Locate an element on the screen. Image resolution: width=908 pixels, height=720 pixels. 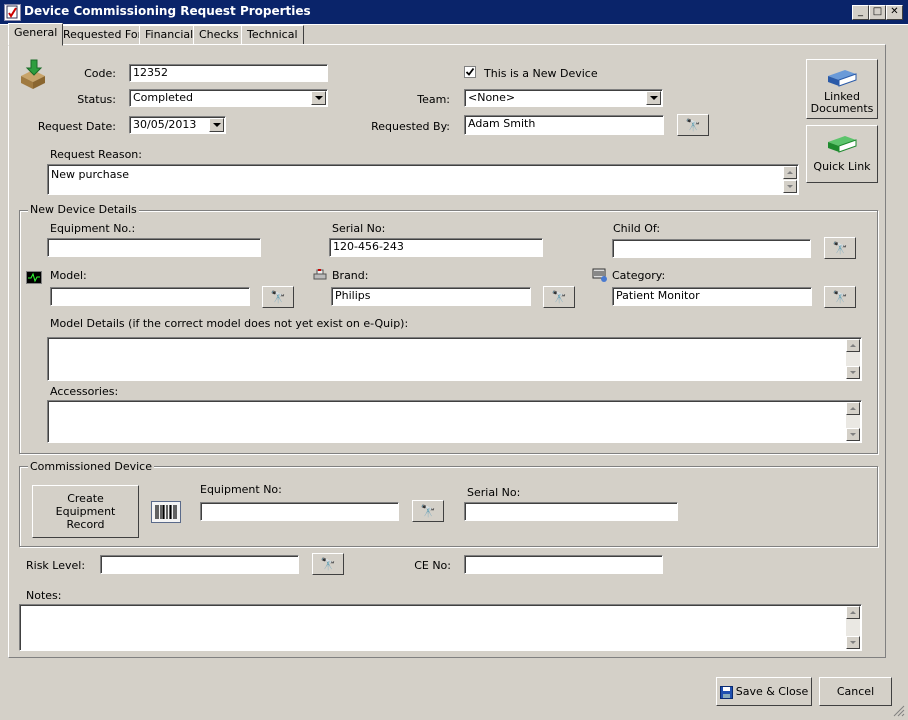
cancel-button: Cancel is located at coordinates (855, 691).